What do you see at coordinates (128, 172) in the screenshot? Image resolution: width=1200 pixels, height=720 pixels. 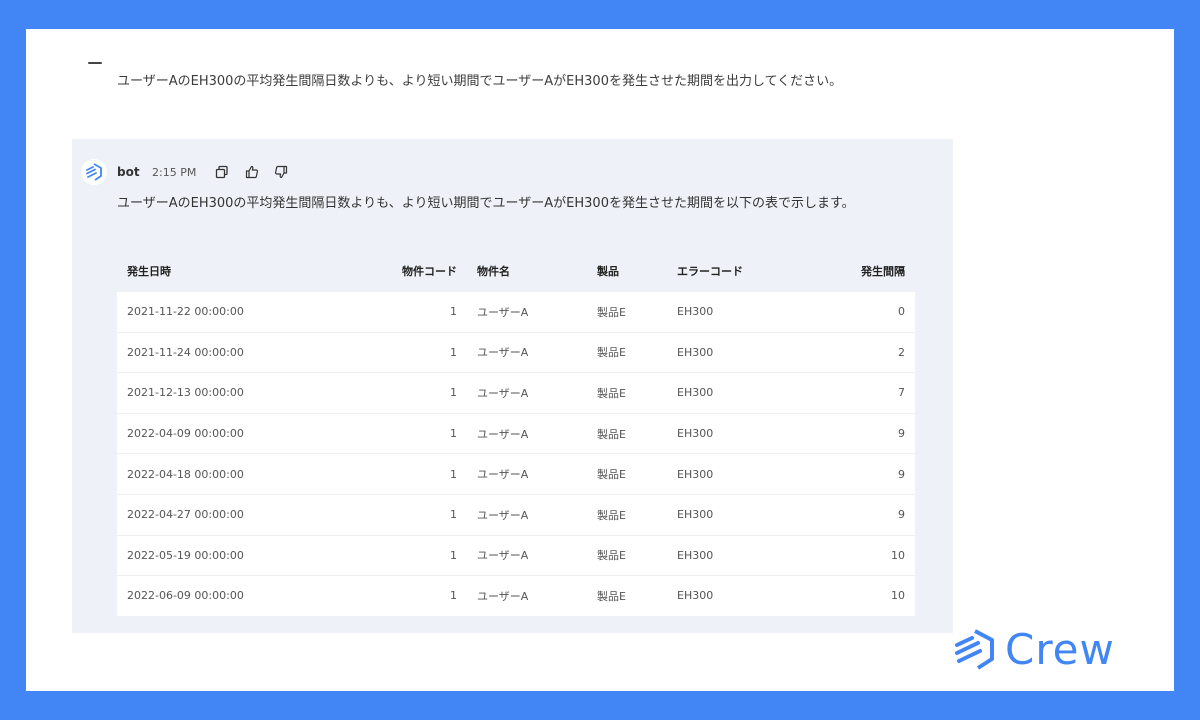 I see `bot-name: bot` at bounding box center [128, 172].